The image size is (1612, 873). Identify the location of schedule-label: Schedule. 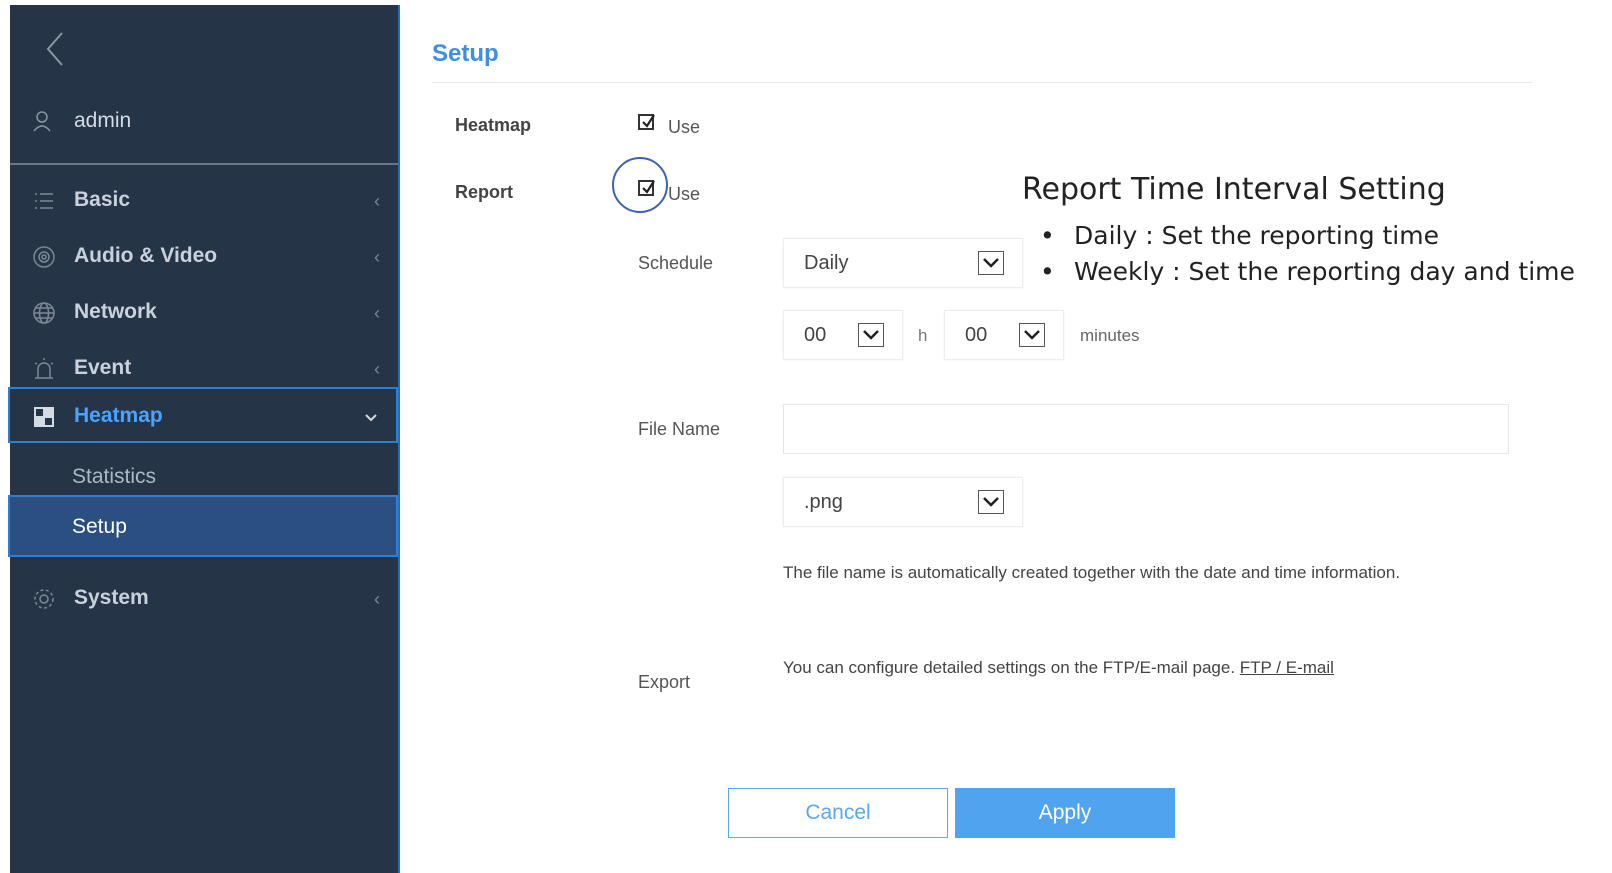
(676, 263).